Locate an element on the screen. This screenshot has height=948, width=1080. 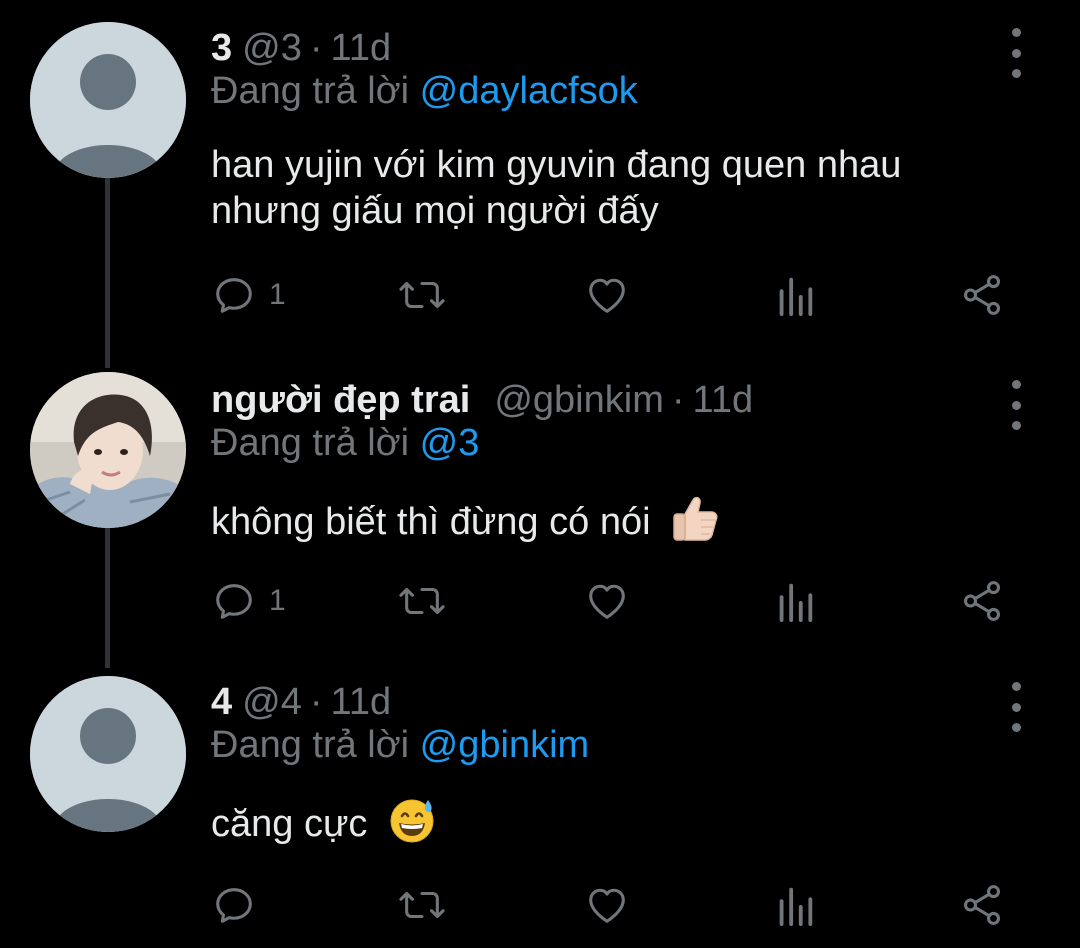
display-name: 4 is located at coordinates (221, 702).